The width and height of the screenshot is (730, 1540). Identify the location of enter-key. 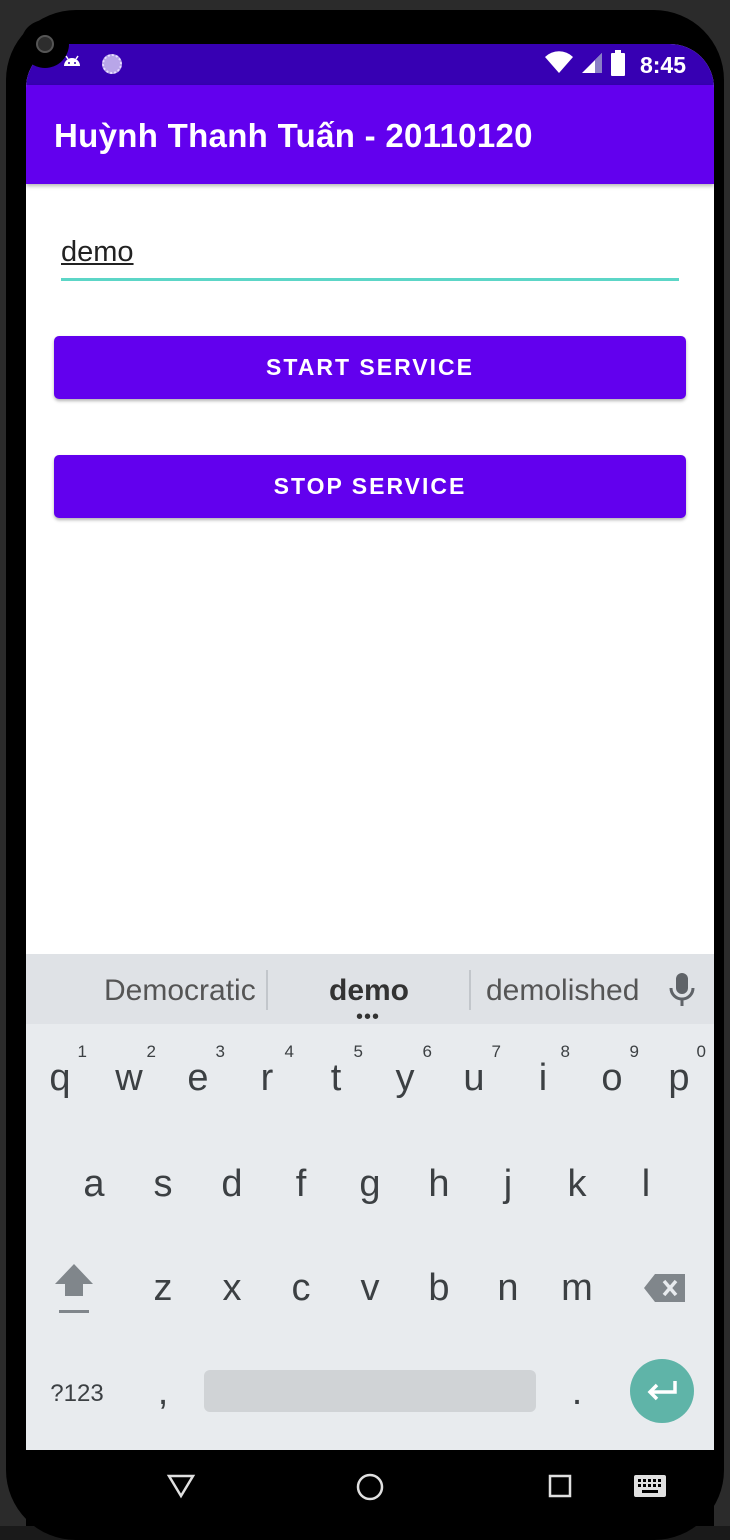
(662, 1391).